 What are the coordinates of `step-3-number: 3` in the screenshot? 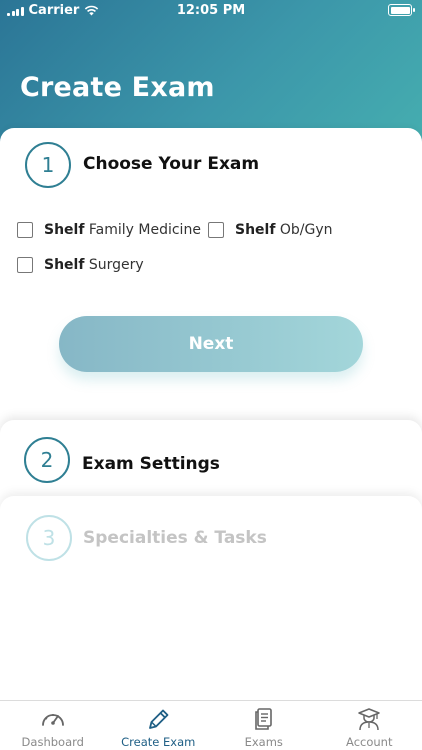 It's located at (49, 538).